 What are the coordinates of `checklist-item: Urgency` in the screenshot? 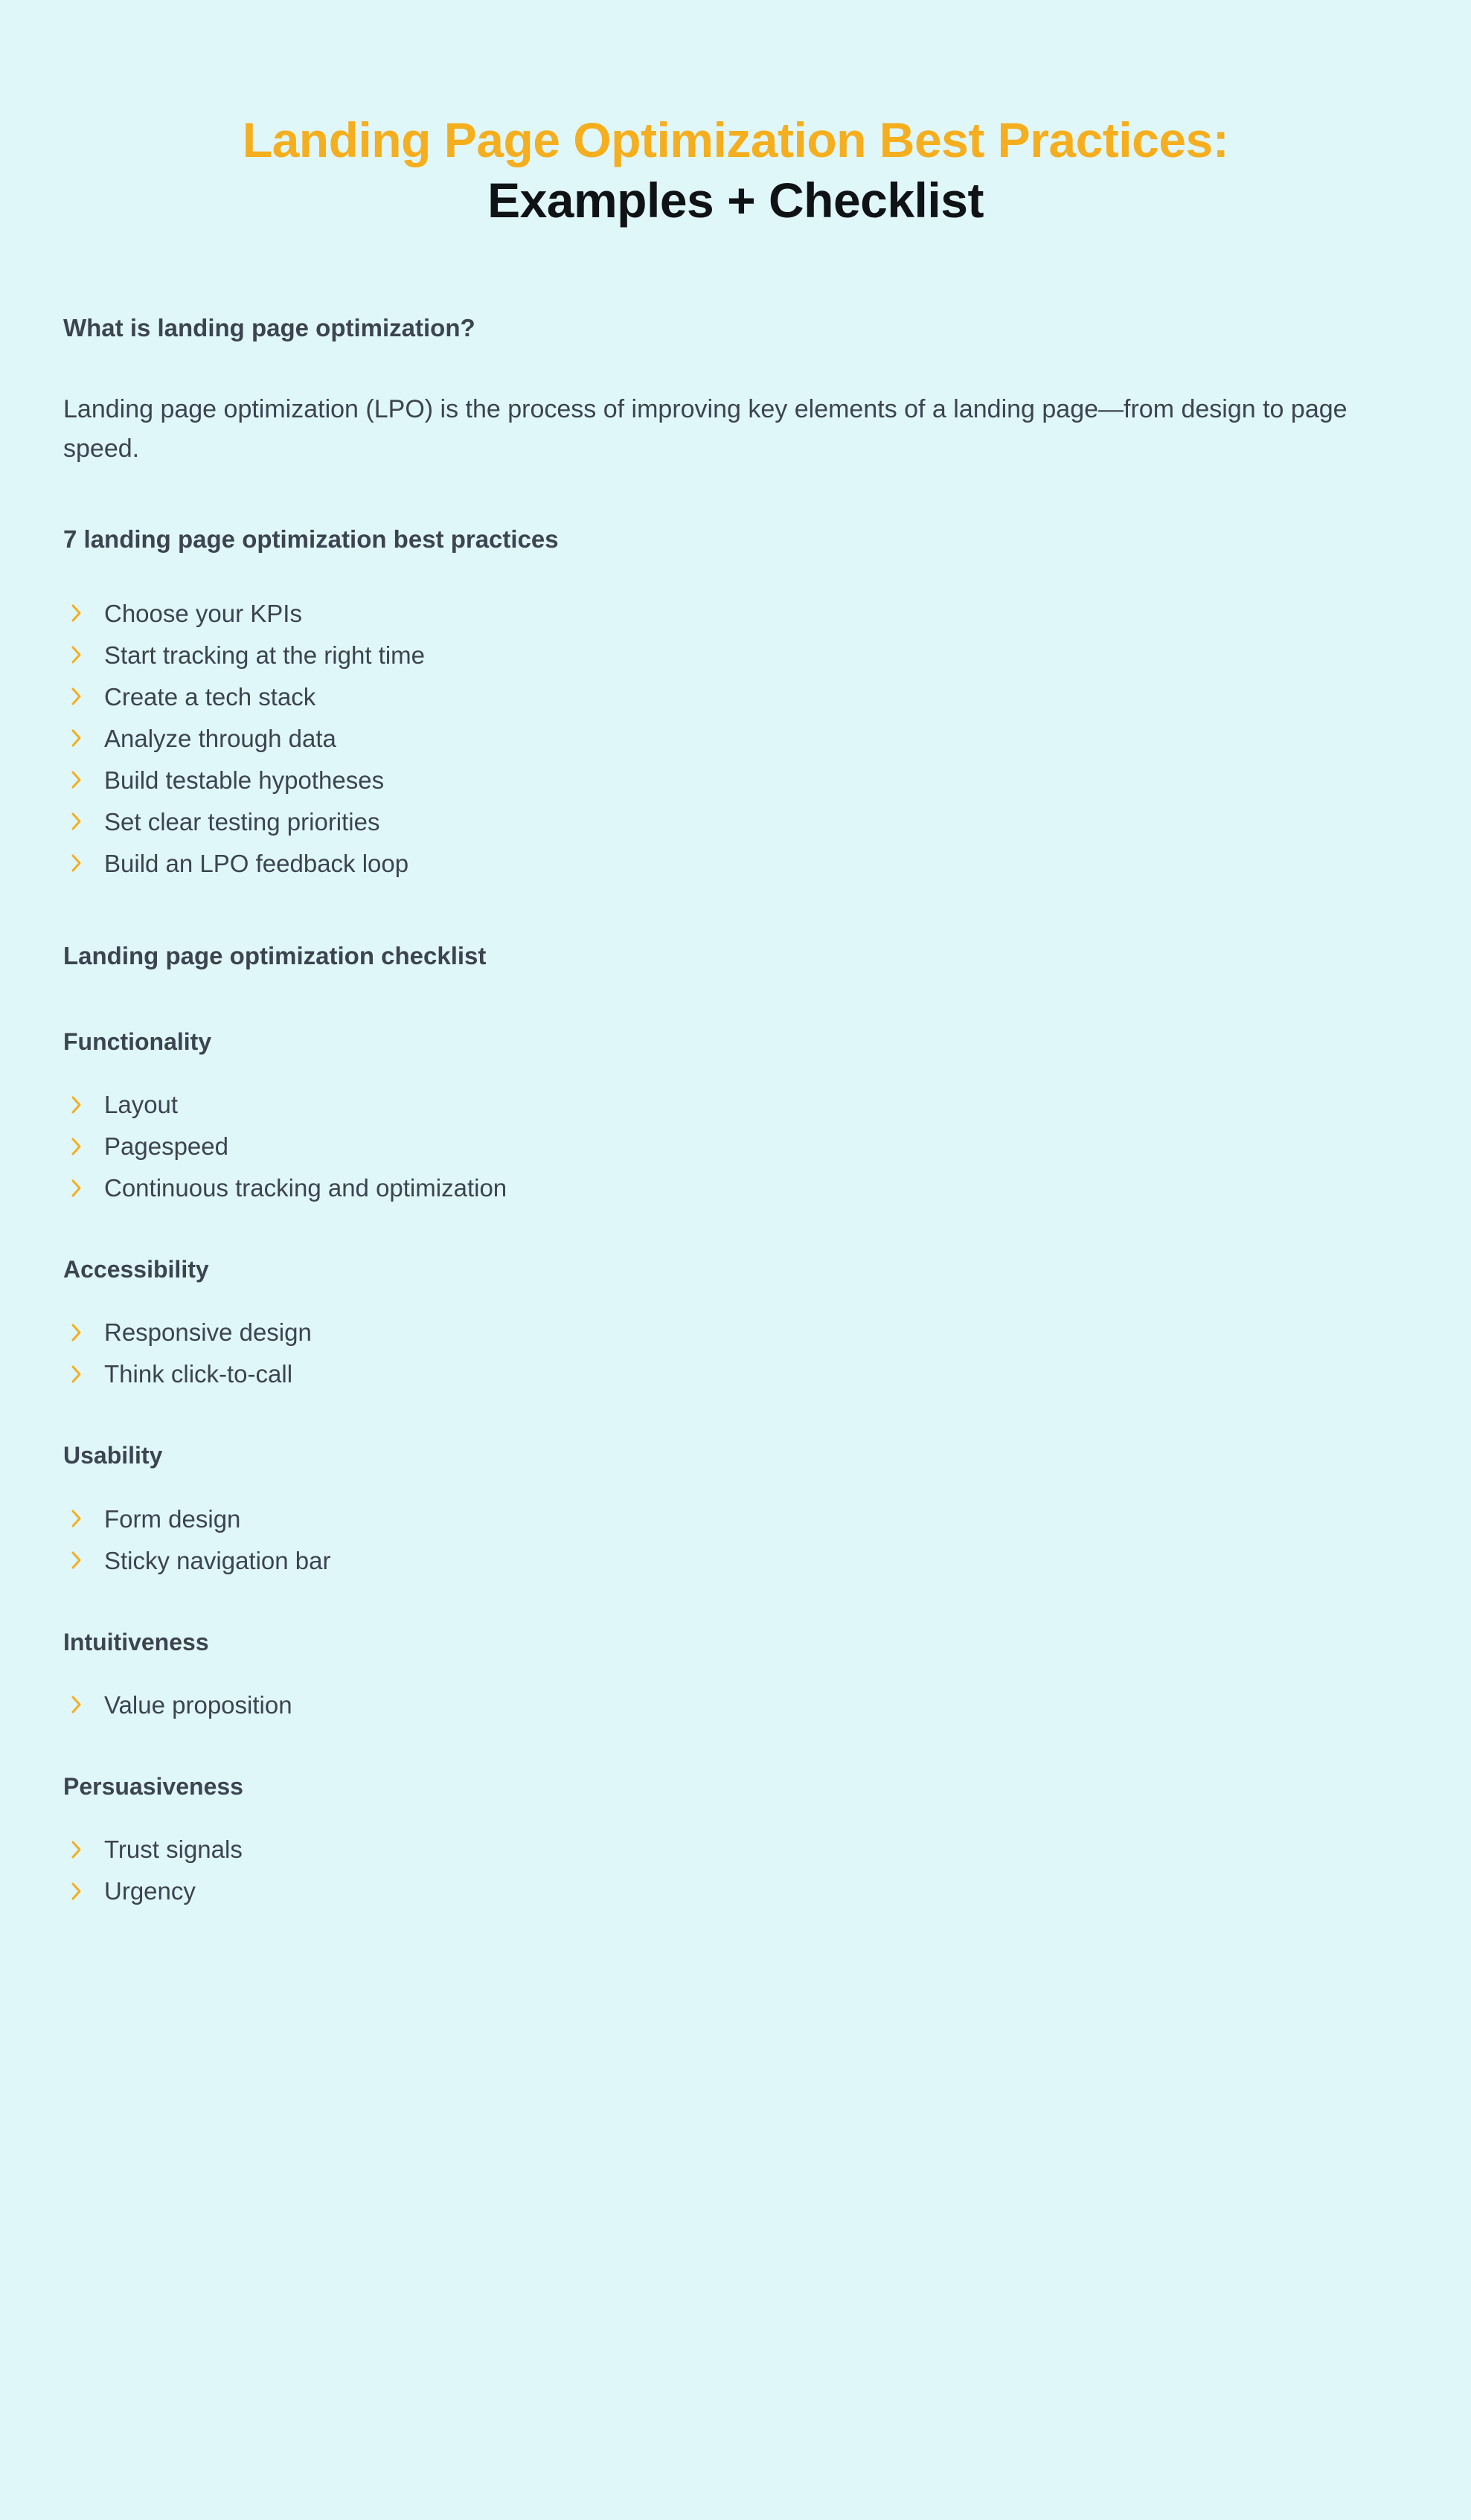 It's located at (726, 1891).